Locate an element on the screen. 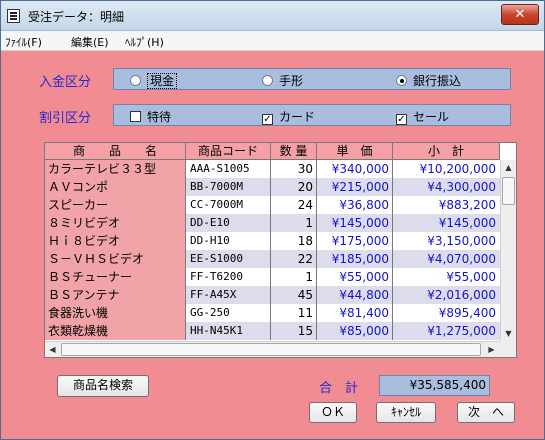  table-row: ＡＶコンポ BB-7000M 20 ¥215,000 ¥4,300,000 is located at coordinates (272, 187).